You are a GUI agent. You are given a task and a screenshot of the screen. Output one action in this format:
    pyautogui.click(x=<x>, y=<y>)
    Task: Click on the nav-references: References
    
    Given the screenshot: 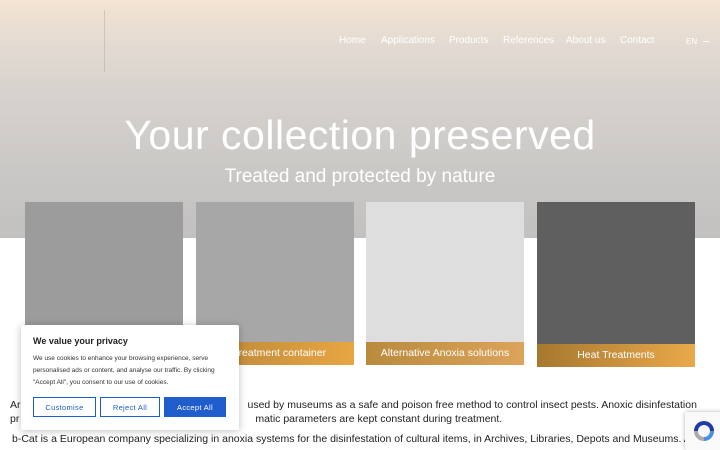 What is the action you would take?
    pyautogui.click(x=528, y=40)
    